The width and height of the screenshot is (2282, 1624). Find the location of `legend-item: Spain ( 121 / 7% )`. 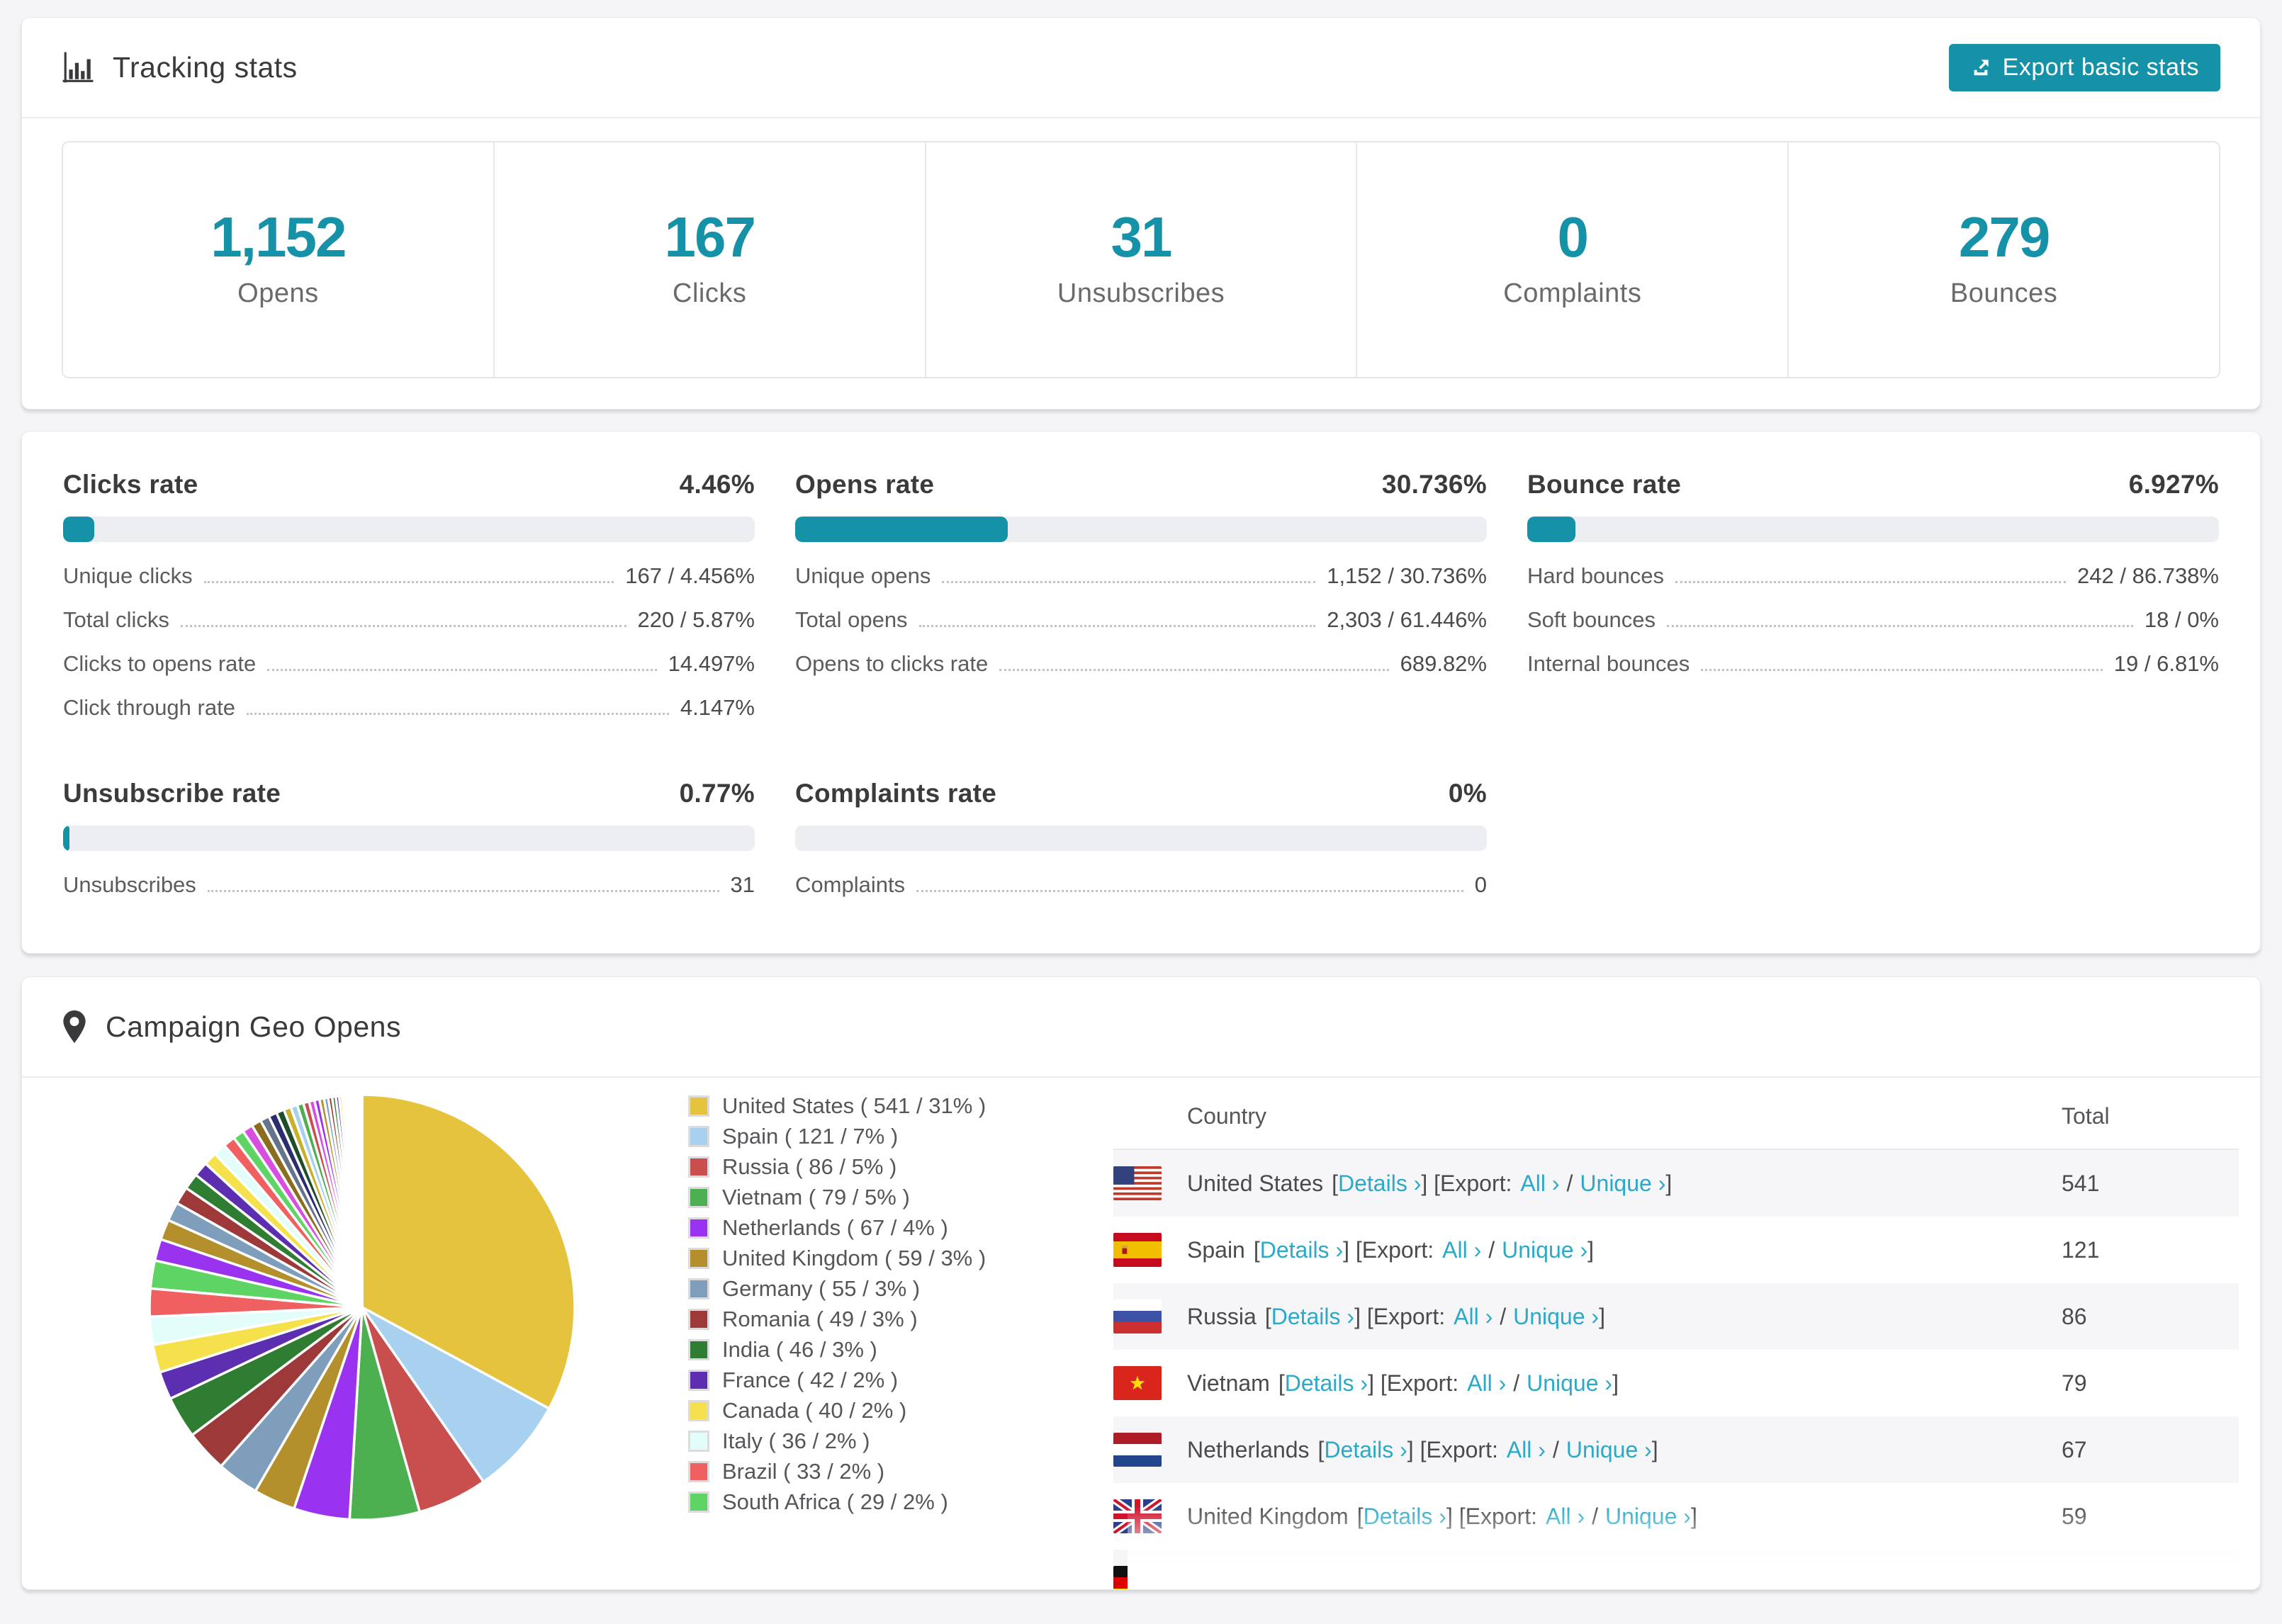

legend-item: Spain ( 121 / 7% ) is located at coordinates (886, 1136).